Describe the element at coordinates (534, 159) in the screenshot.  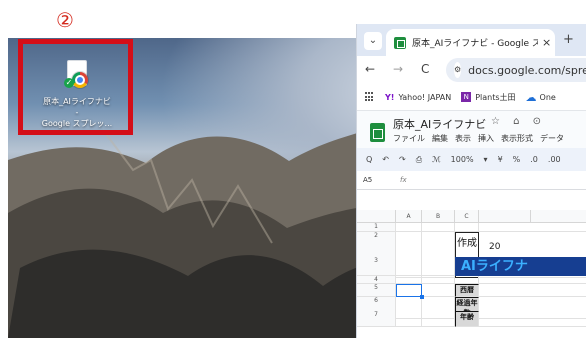
I see `decrease-decimal-button: .0` at that location.